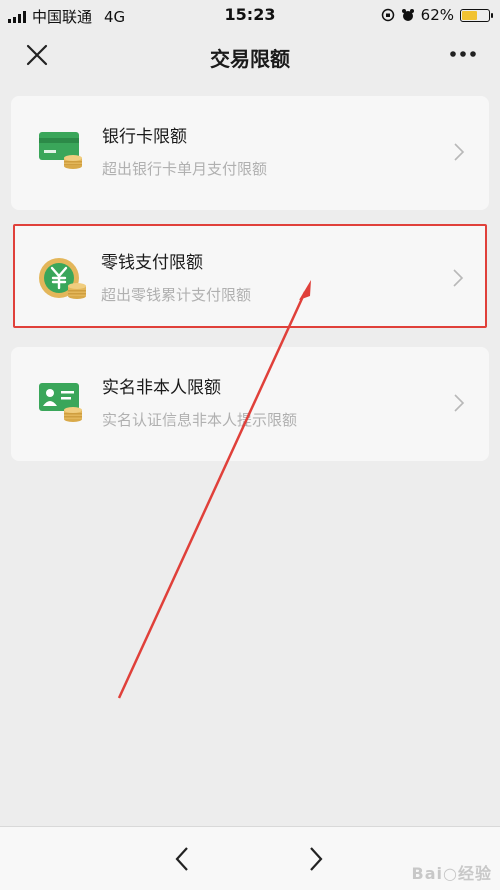 This screenshot has height=890, width=500. Describe the element at coordinates (250, 276) in the screenshot. I see `limit-item-change: 零钱支付限额 超出零钱累计支付限额` at that location.